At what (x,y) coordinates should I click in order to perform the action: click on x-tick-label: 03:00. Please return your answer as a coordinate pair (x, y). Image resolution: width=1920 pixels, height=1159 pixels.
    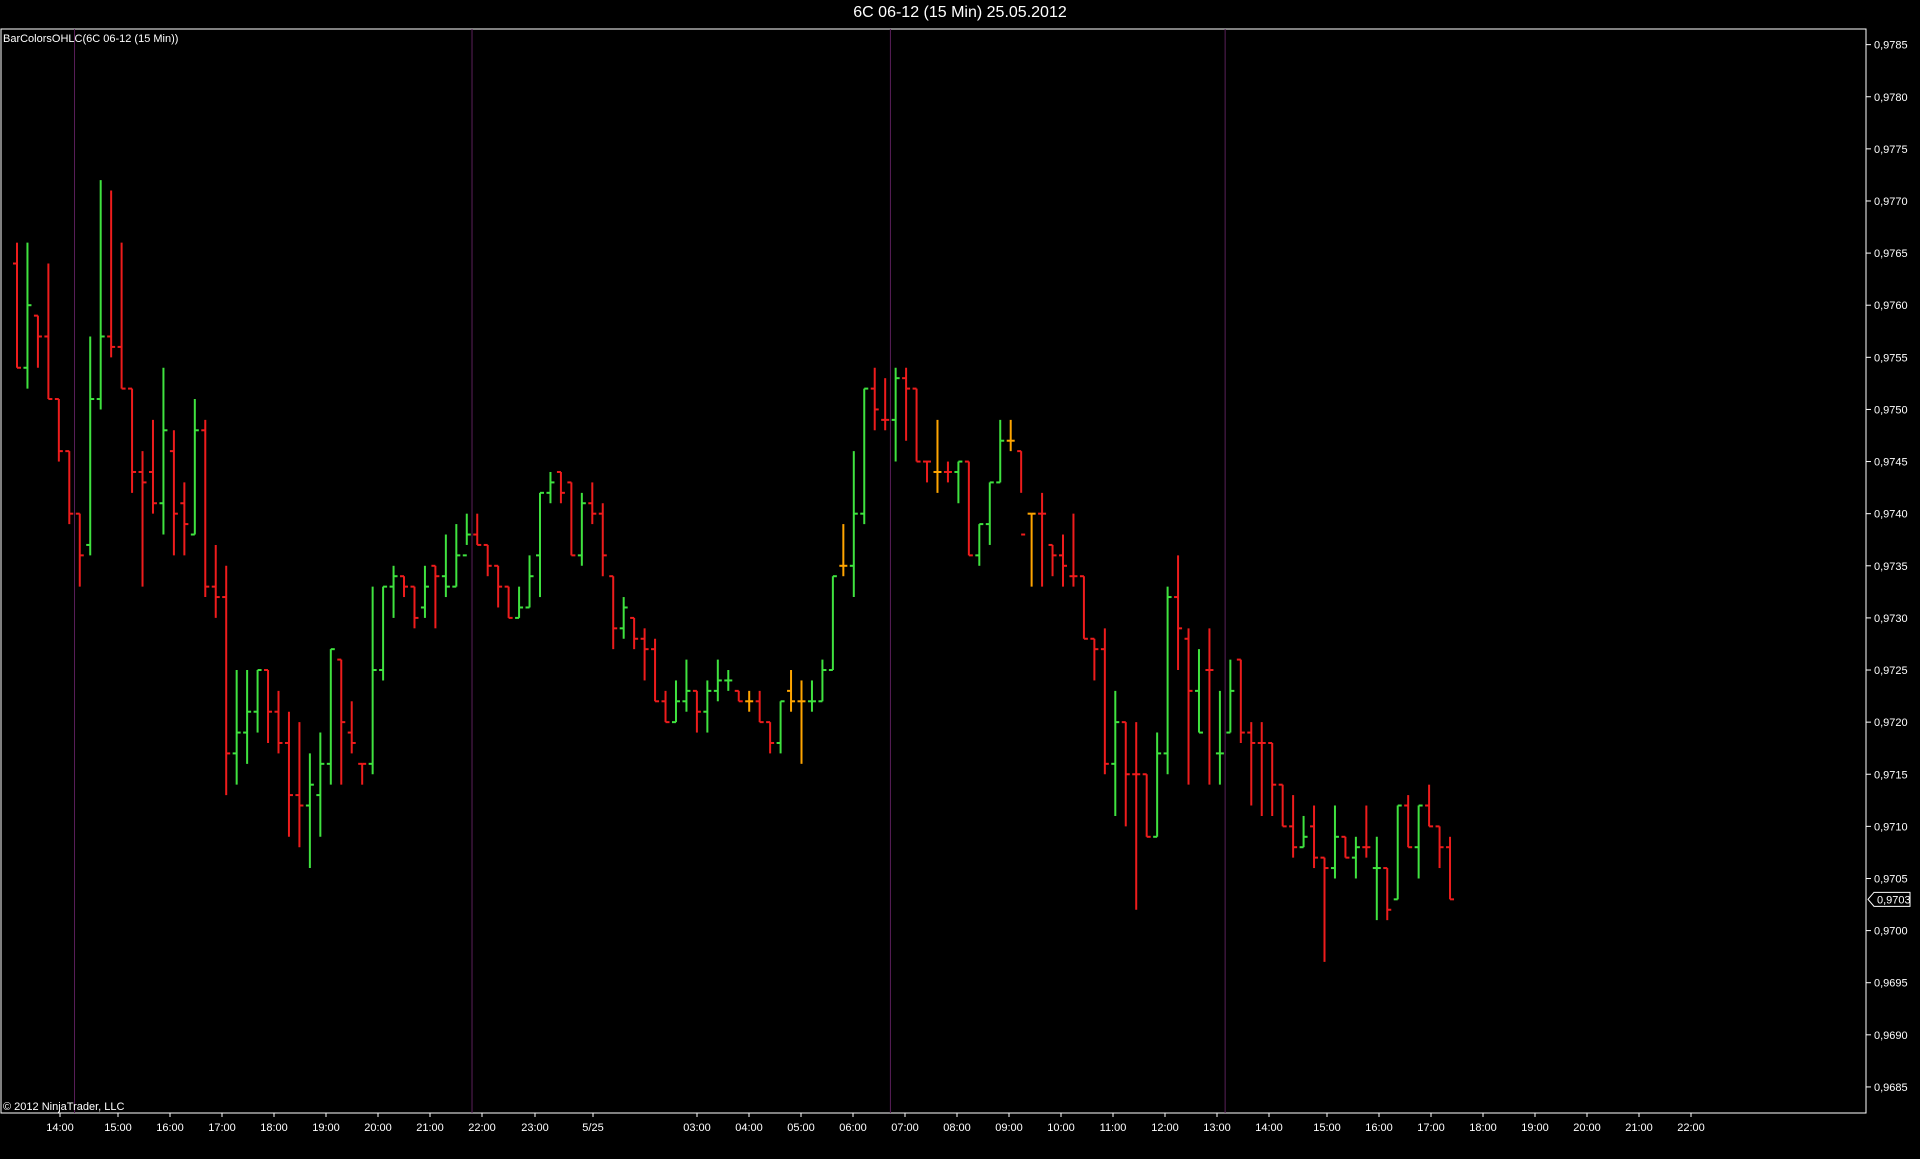
    Looking at the image, I should click on (697, 1128).